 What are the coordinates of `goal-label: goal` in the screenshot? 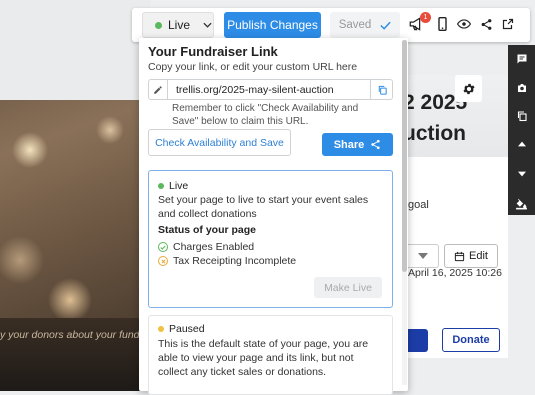 It's located at (418, 205).